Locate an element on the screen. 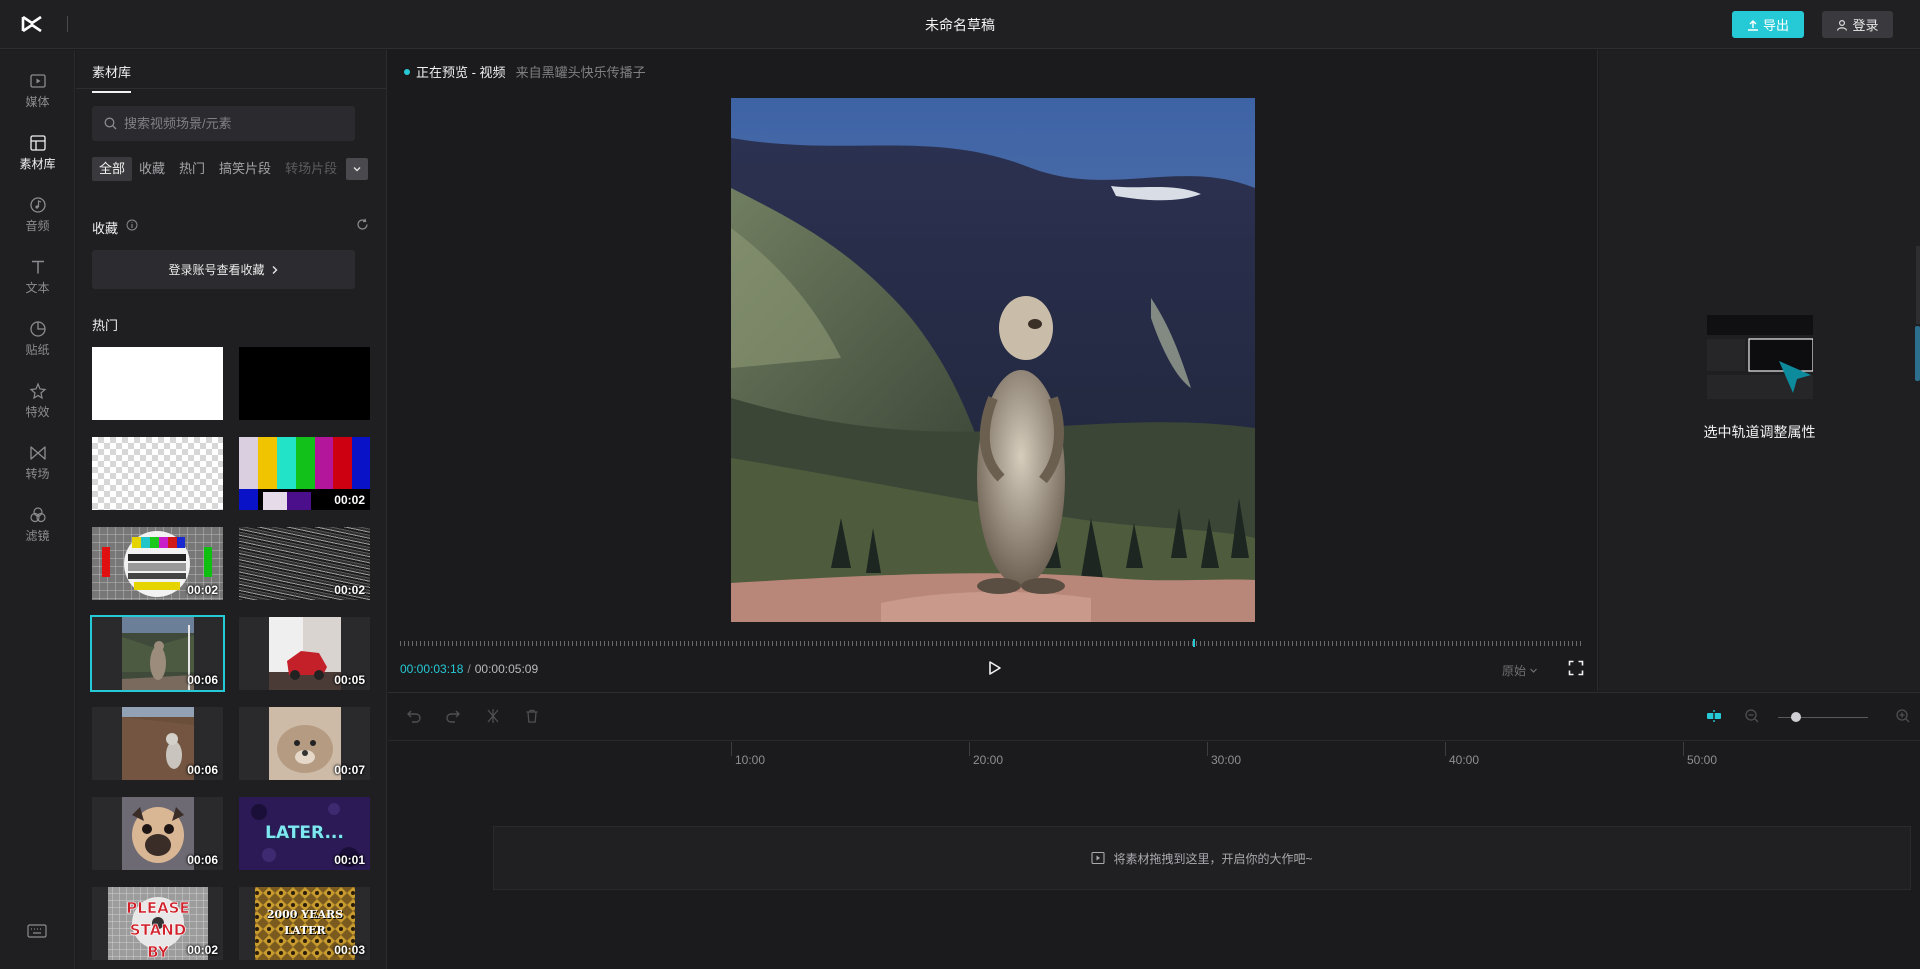 The height and width of the screenshot is (969, 1920). media-icon is located at coordinates (37, 81).